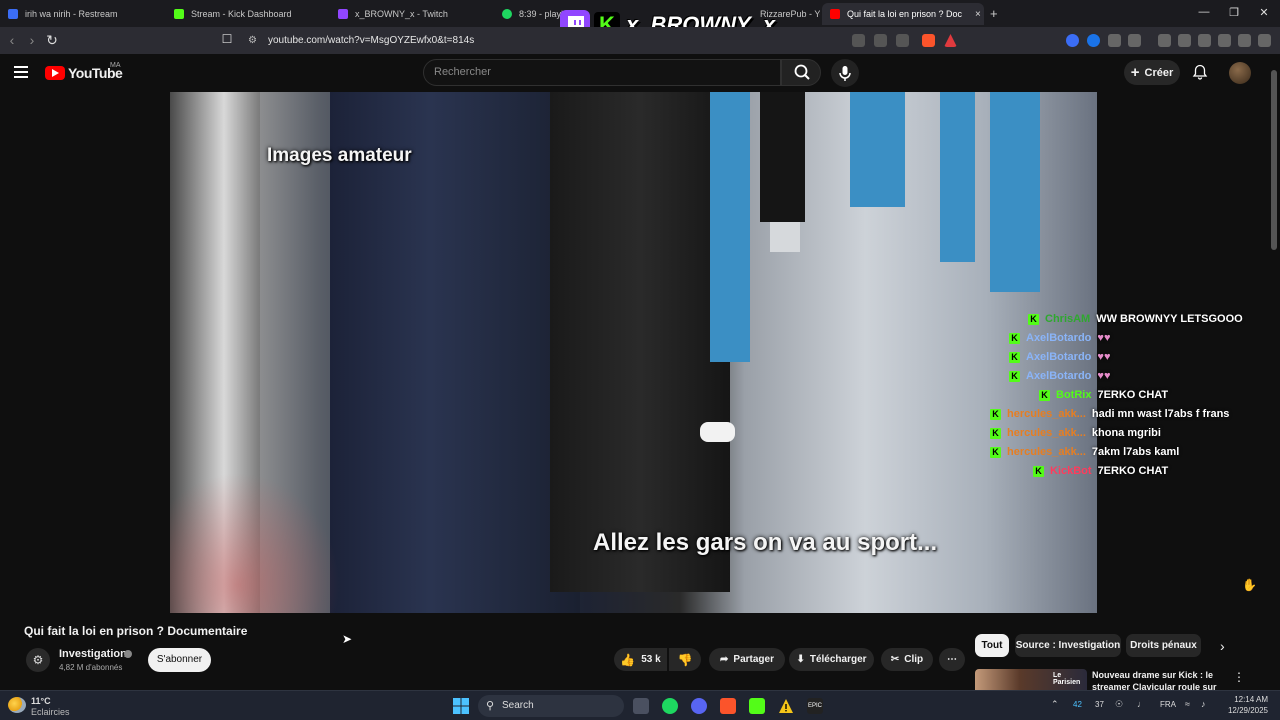 The height and width of the screenshot is (720, 1280). I want to click on leo-icon, so click(1224, 40).